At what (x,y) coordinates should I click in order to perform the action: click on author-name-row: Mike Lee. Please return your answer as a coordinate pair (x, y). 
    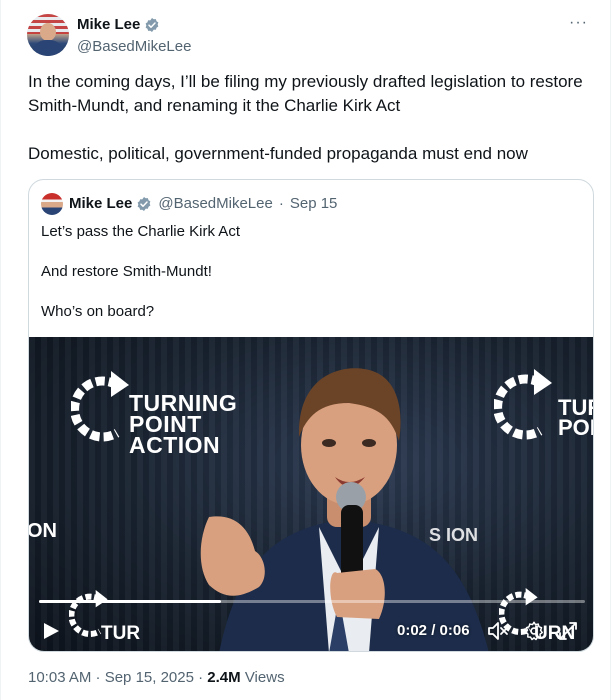
    Looking at the image, I should click on (118, 24).